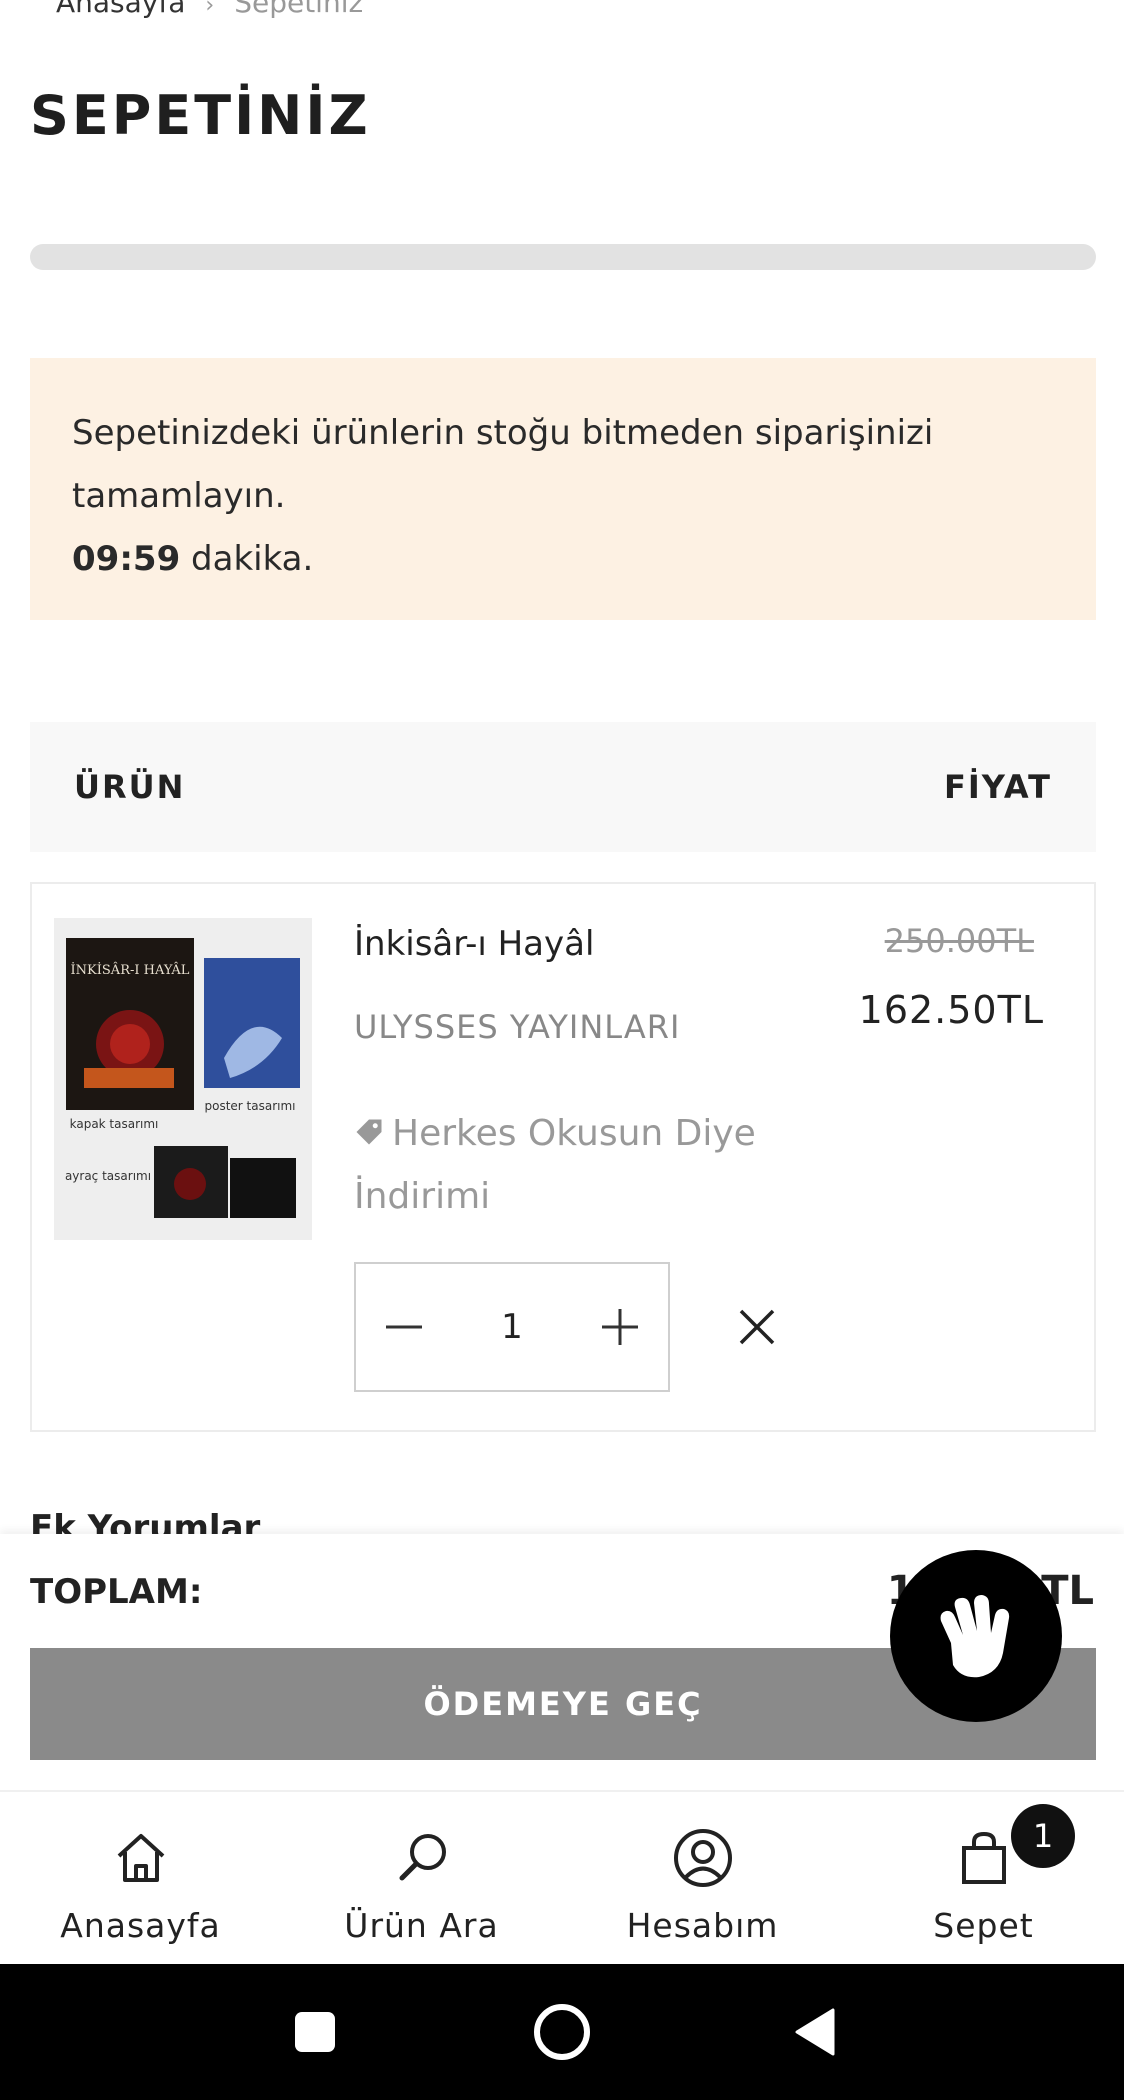 The image size is (1124, 2100). Describe the element at coordinates (563, 559) in the screenshot. I see `stock-warning-timer-line: 09:59 dakika.` at that location.